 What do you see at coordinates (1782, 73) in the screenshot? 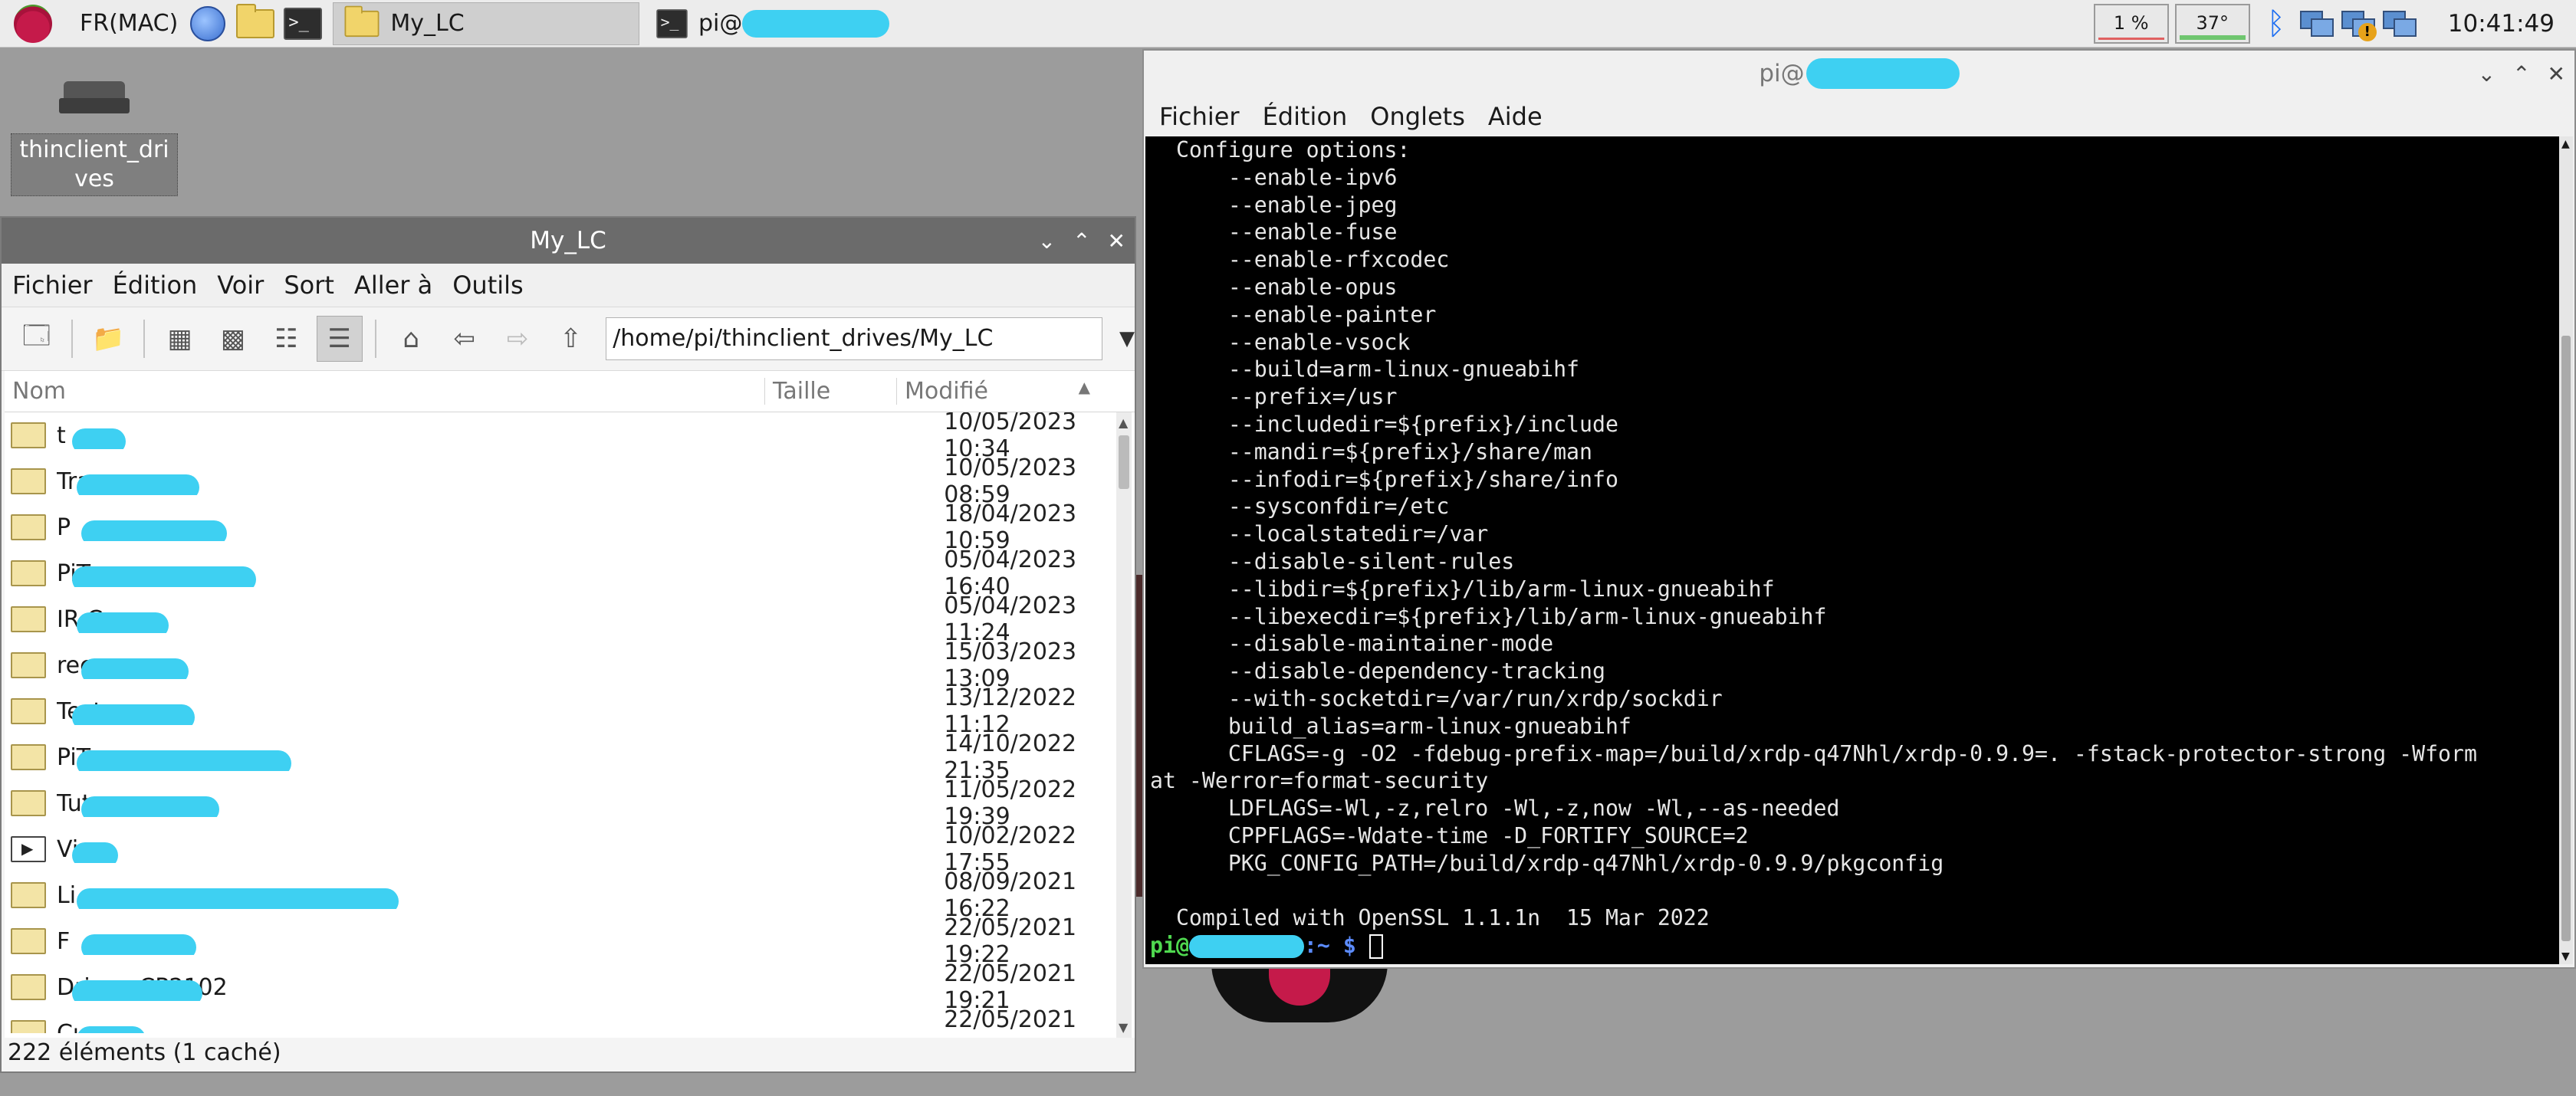
I see `window-title: pi@` at bounding box center [1782, 73].